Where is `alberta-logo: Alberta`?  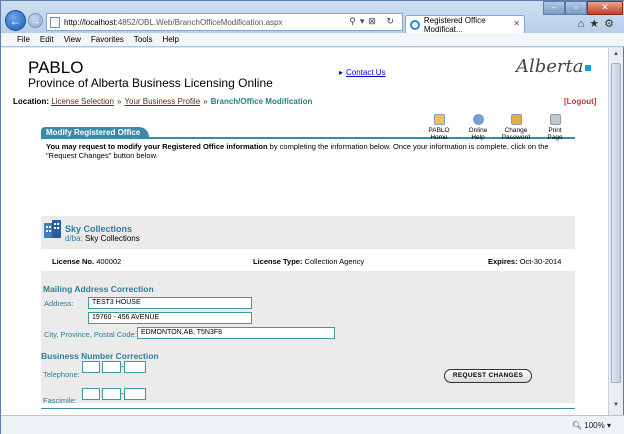 alberta-logo: Alberta is located at coordinates (553, 66).